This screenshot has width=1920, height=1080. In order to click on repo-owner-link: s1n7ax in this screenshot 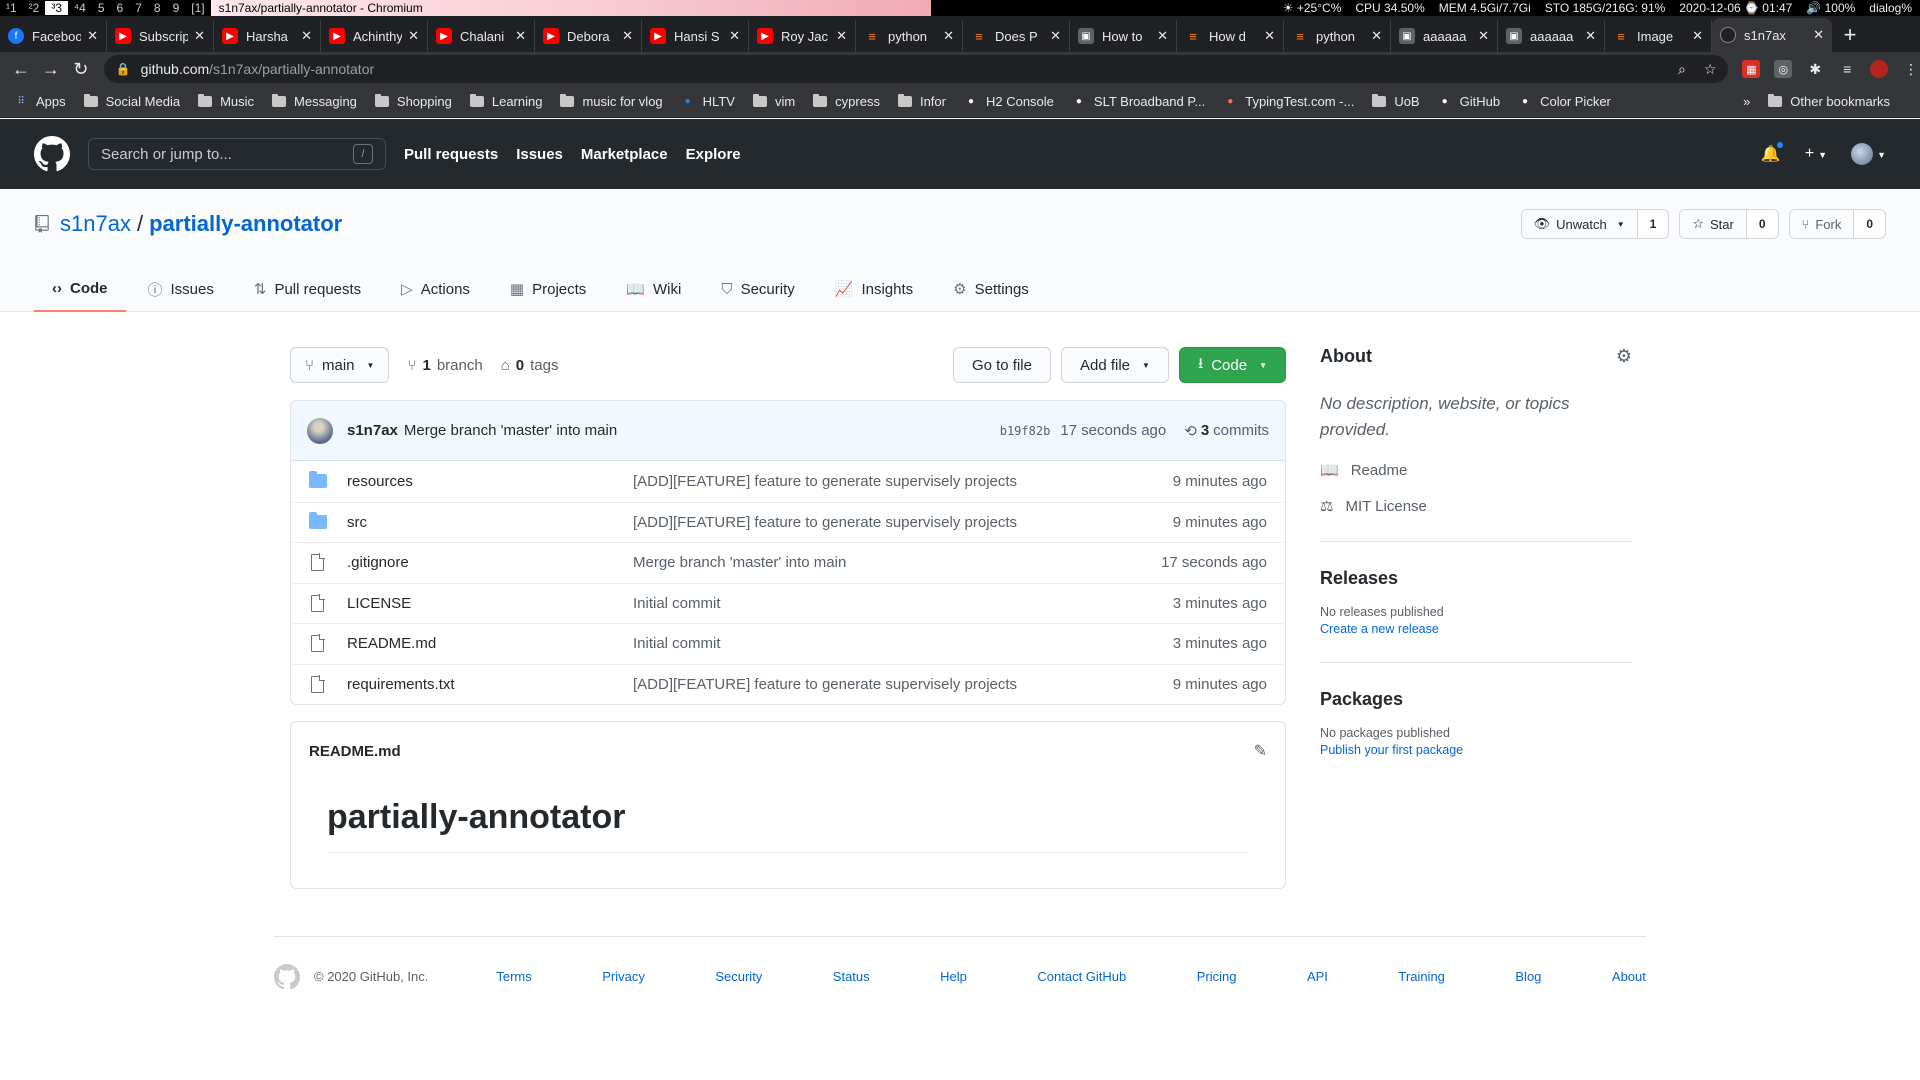, I will do `click(95, 224)`.